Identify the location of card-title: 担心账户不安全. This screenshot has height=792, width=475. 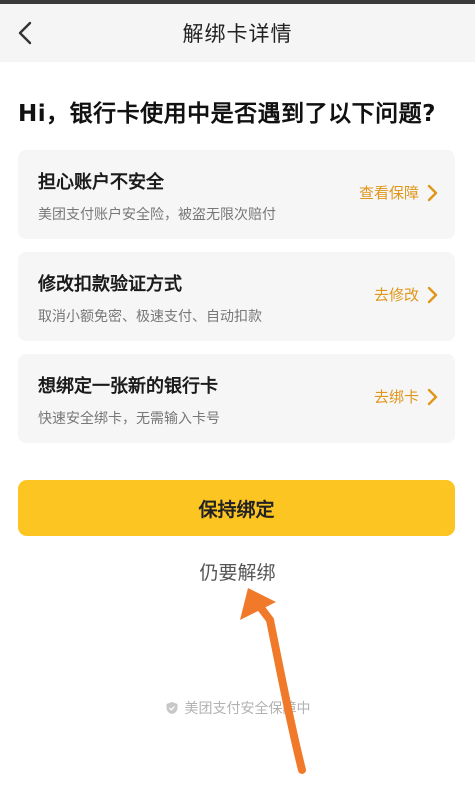
(101, 182).